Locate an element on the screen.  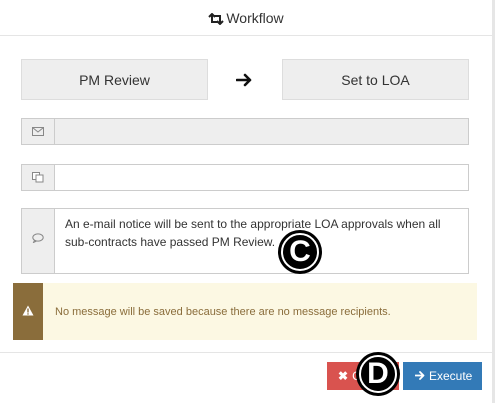
copy-addon is located at coordinates (38, 177).